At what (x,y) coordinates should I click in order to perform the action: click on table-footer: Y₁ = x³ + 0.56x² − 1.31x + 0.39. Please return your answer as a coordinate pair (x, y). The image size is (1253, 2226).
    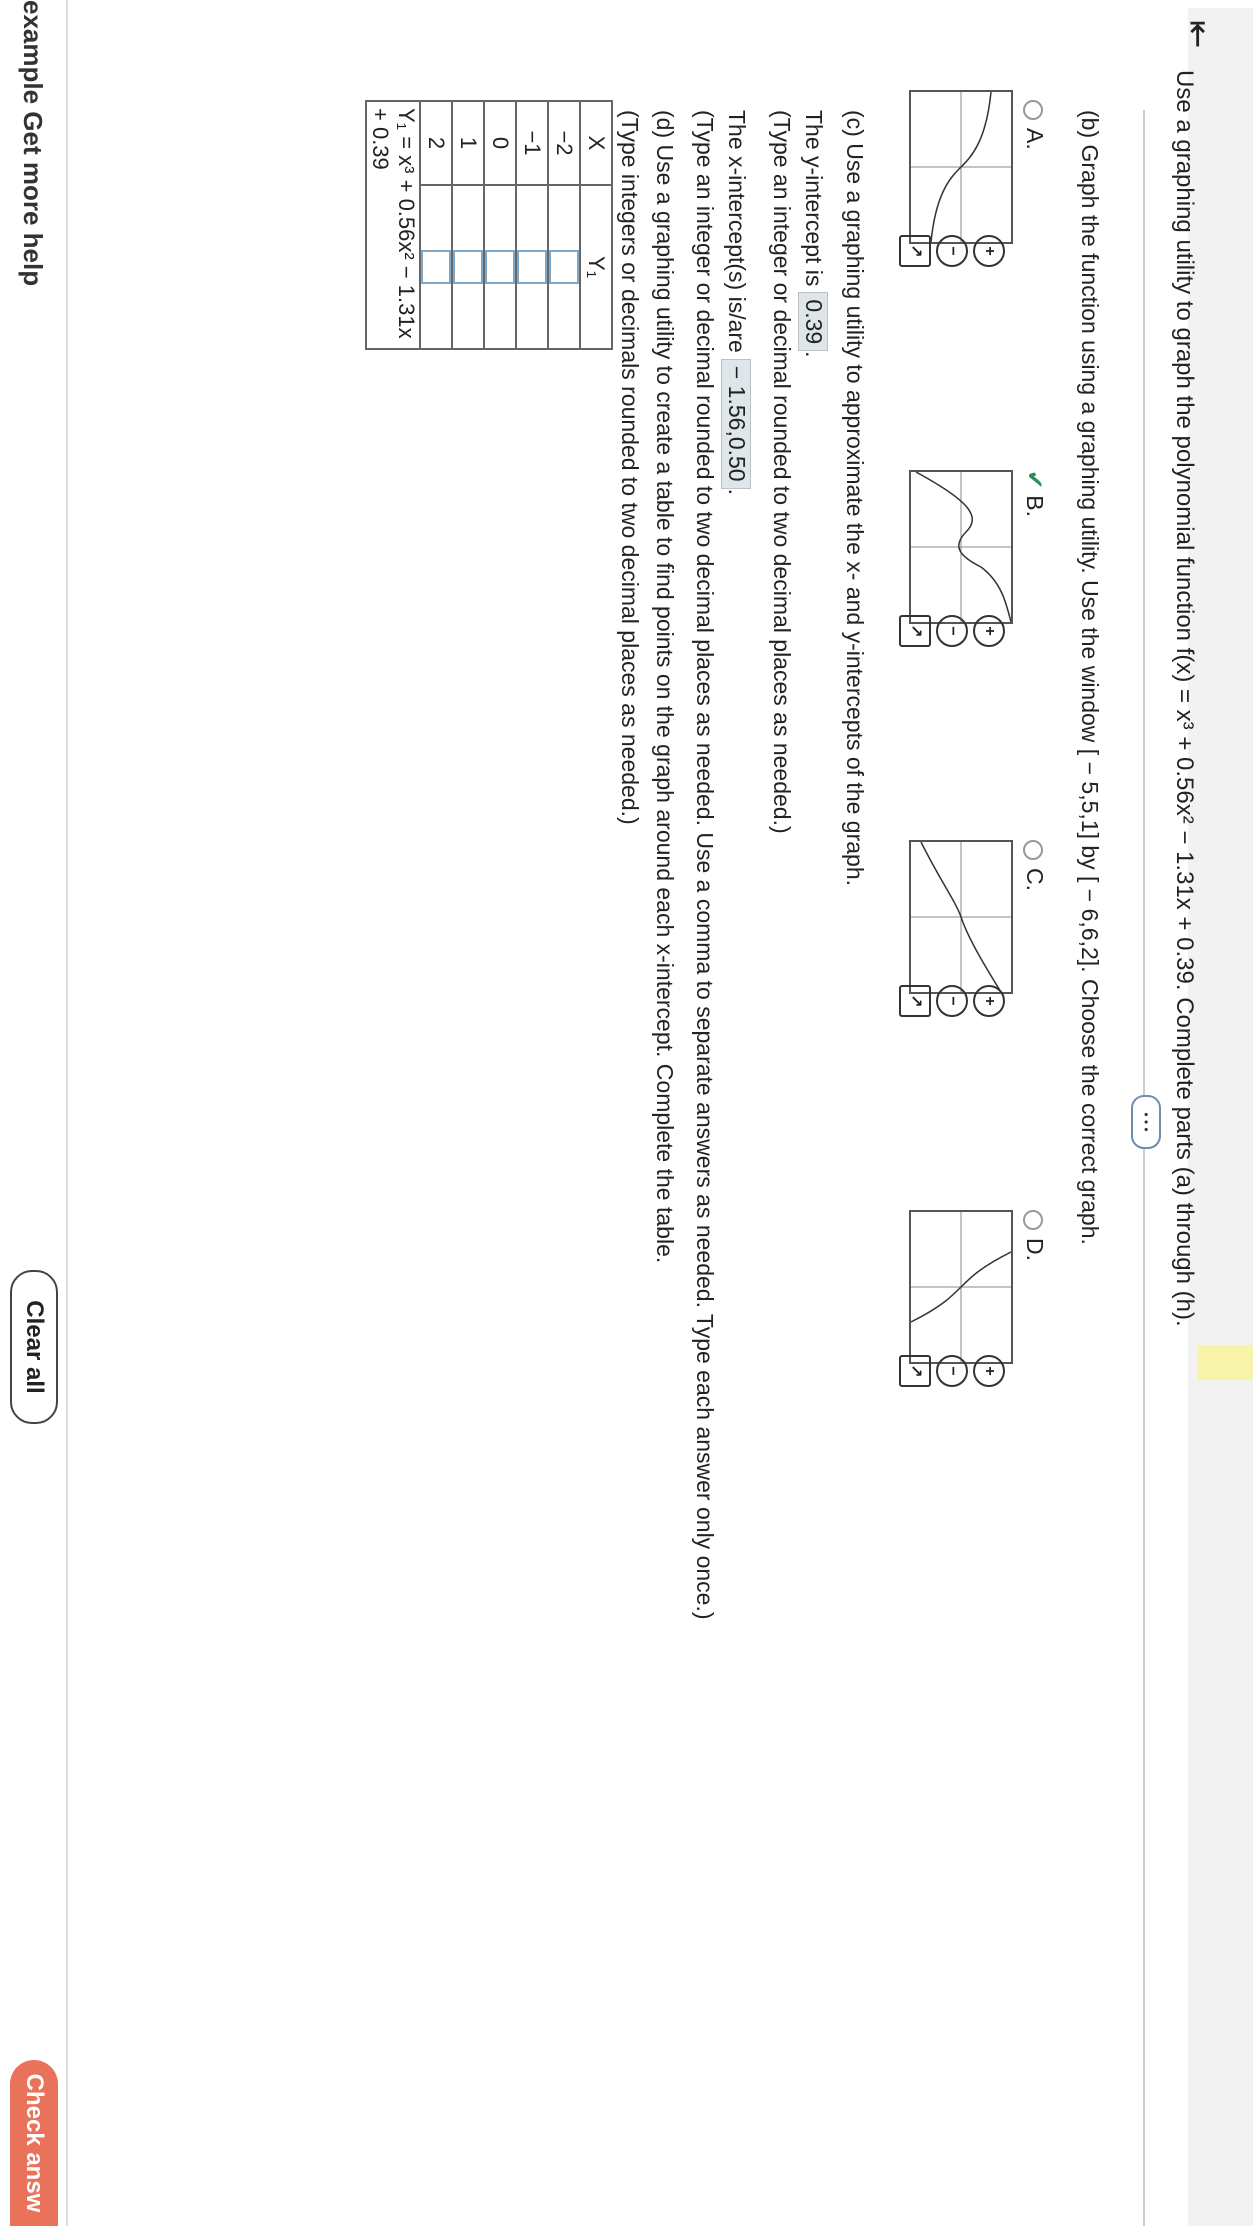
    Looking at the image, I should click on (393, 225).